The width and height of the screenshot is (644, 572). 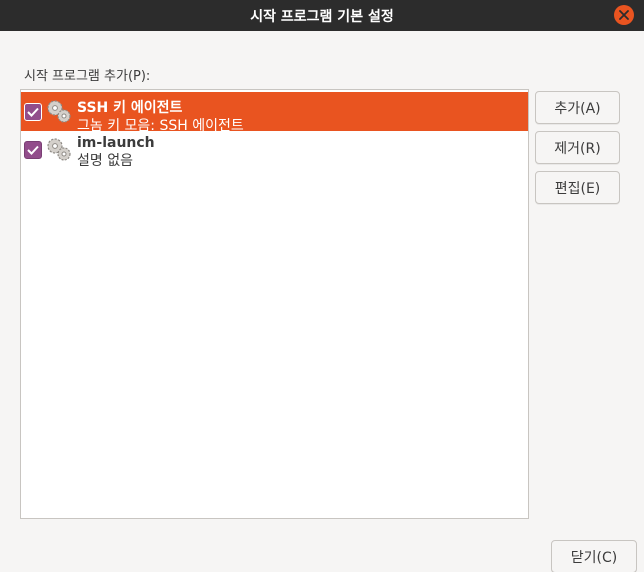 I want to click on list-item-ssh-agent: SSH 키 에이전트 그놈 키 모음: SSH 에이전트, so click(x=274, y=111).